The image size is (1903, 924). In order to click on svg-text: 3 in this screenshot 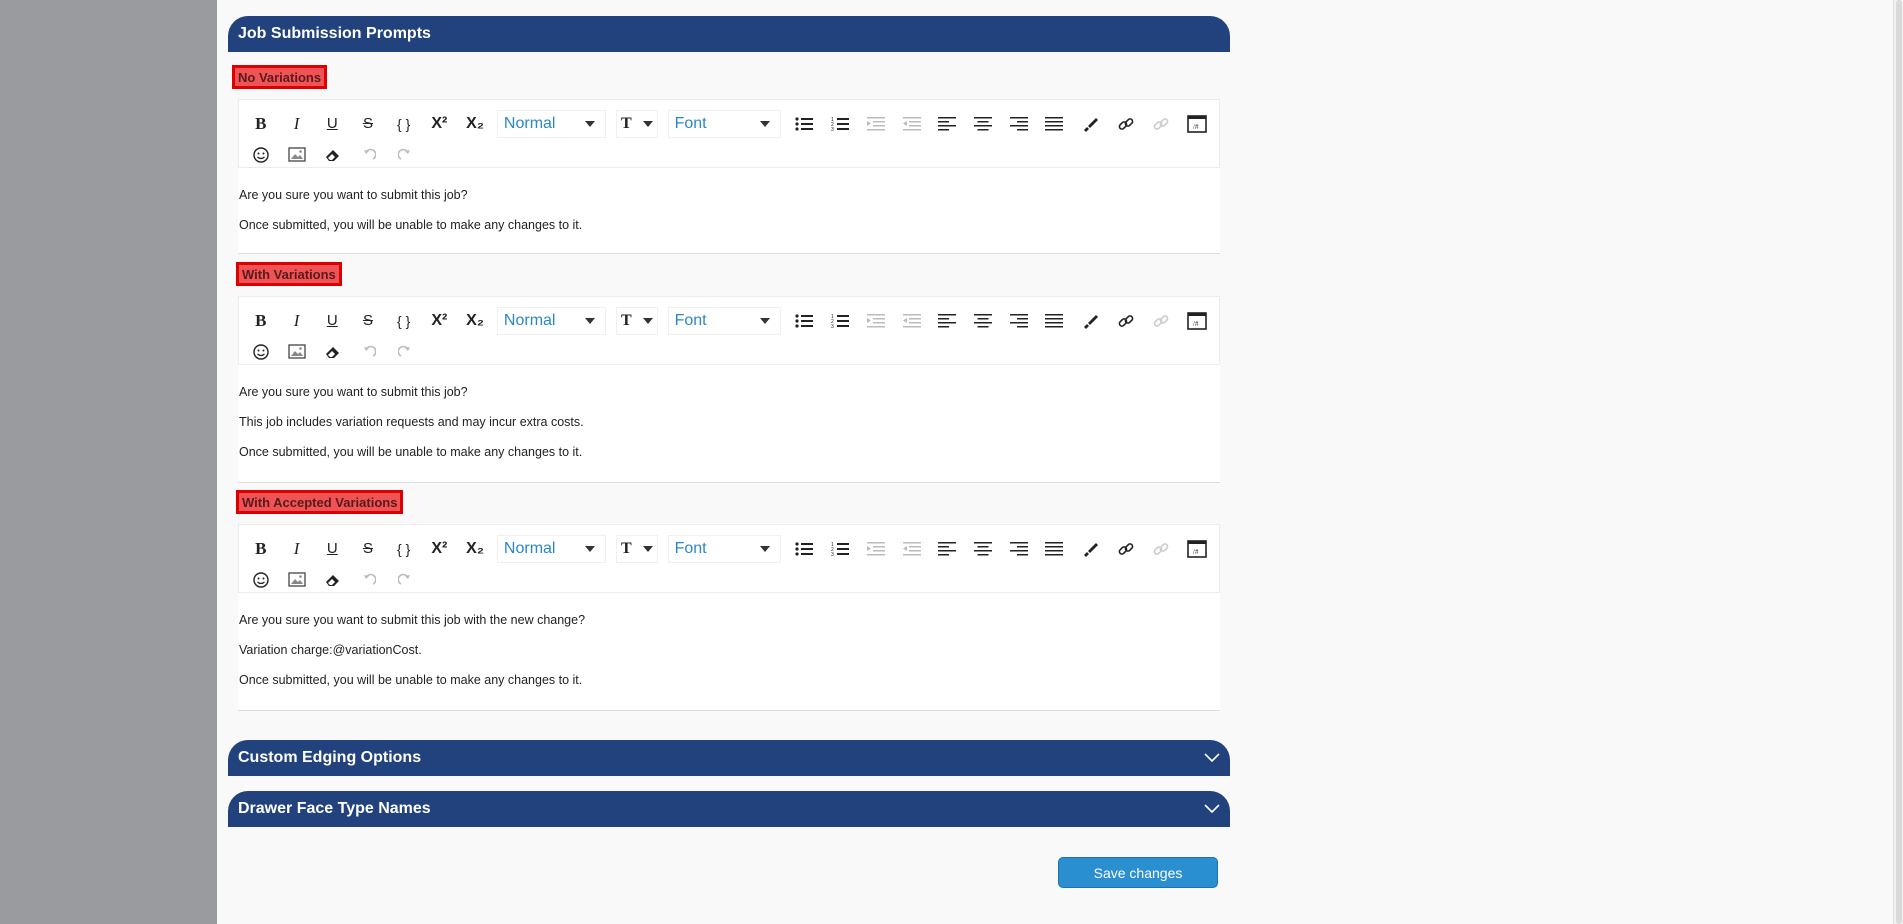, I will do `click(832, 129)`.